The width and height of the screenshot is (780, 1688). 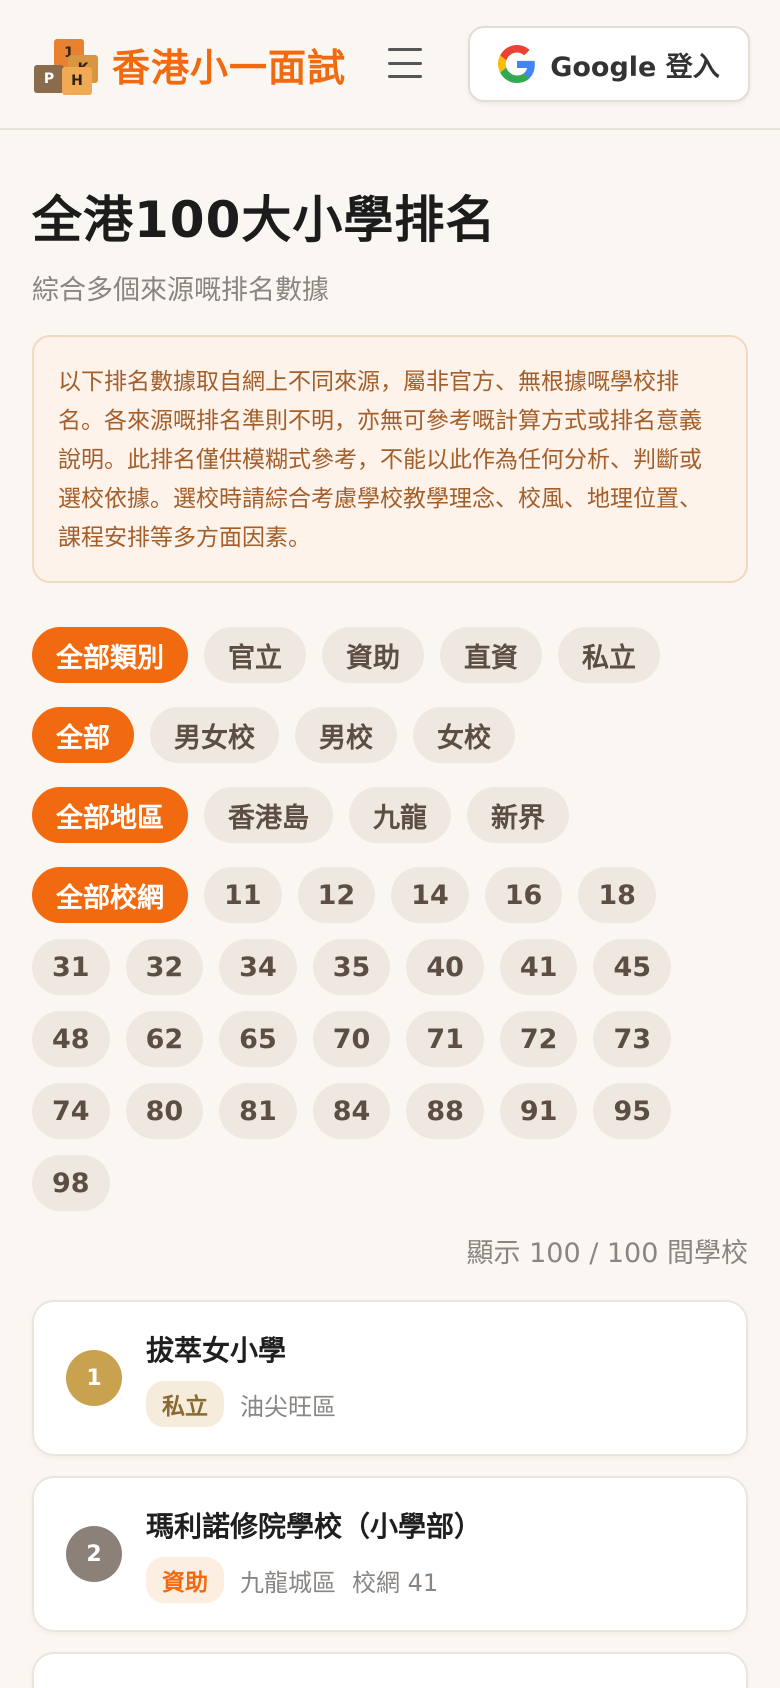 I want to click on top-header: 1 K P H 香港小一面試 Google 登入, so click(x=390, y=65).